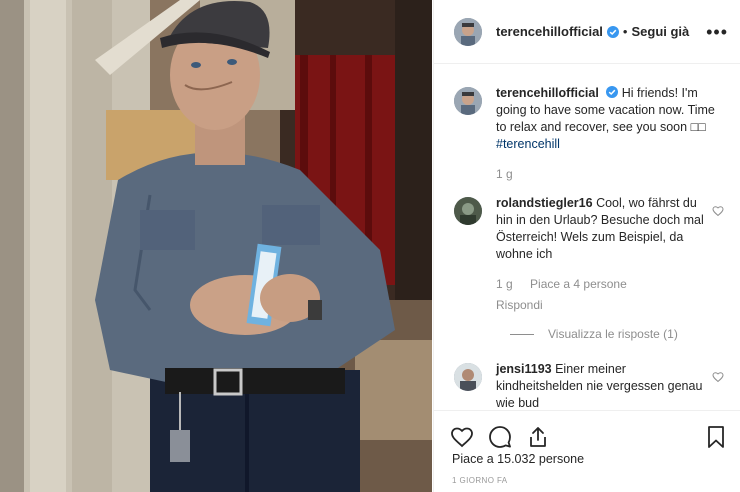 This screenshot has width=740, height=492. What do you see at coordinates (613, 334) in the screenshot?
I see `view-replies-label: Visualizza le risposte (1)` at bounding box center [613, 334].